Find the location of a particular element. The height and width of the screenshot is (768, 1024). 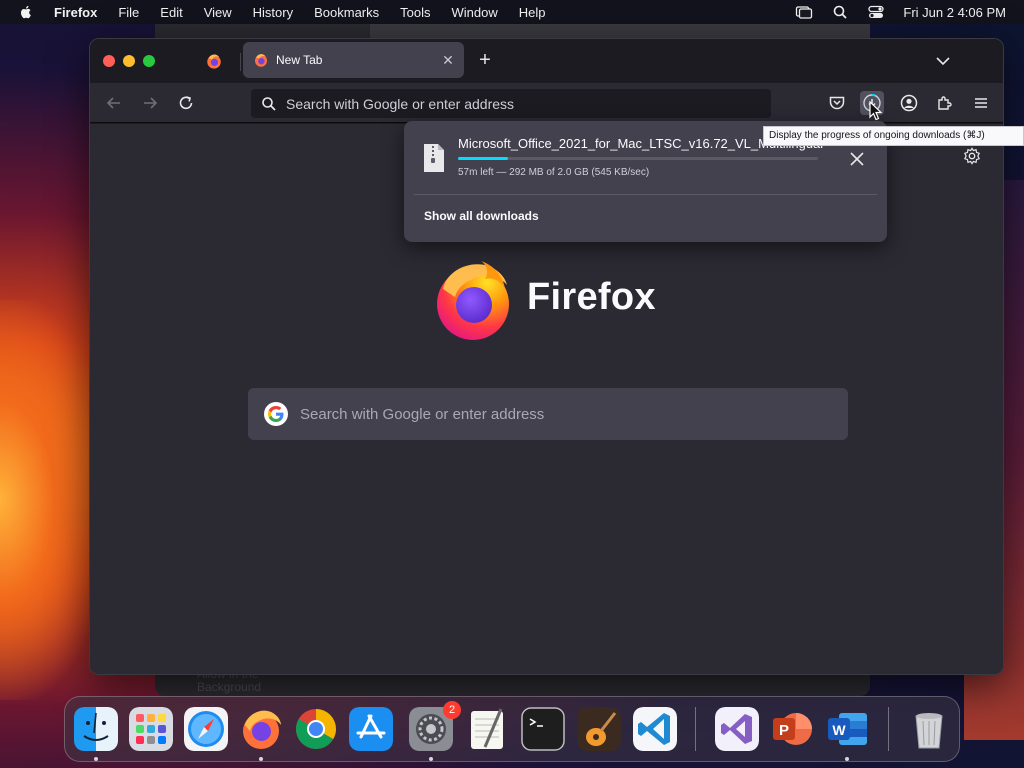

url-bar: Search with Google or enter address is located at coordinates (511, 103).